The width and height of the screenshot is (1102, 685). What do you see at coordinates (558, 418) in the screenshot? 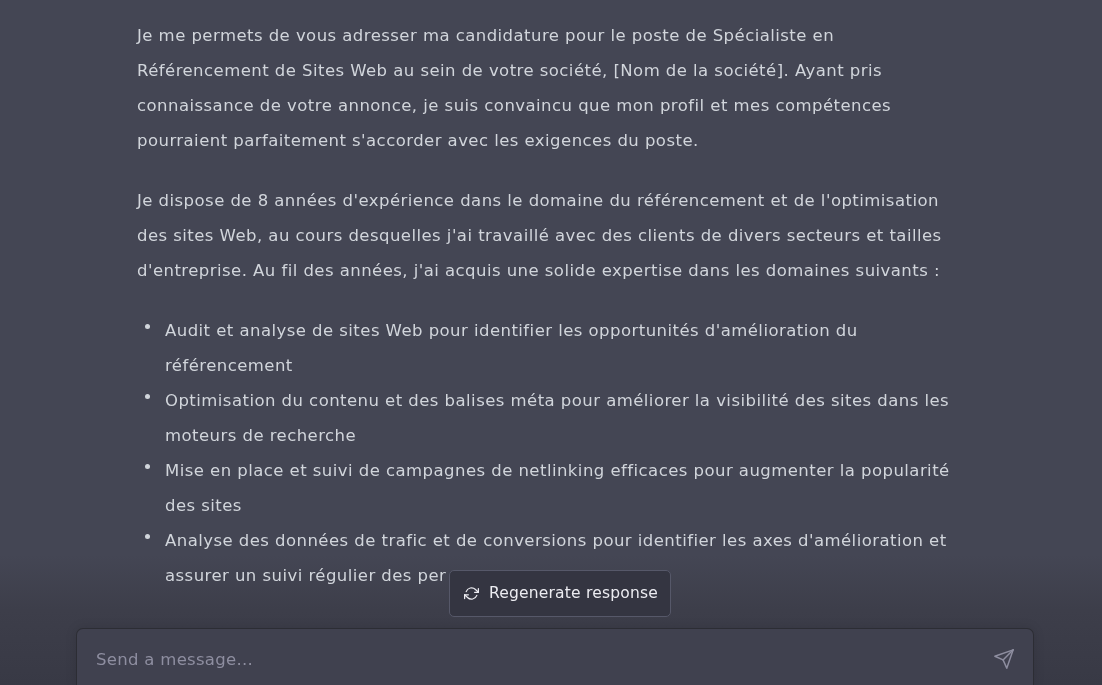
I see `list-item-text: Optimisation du contenu et des balises méta pour améliorer la visibilité des sites dans les moteurs de recherche` at bounding box center [558, 418].